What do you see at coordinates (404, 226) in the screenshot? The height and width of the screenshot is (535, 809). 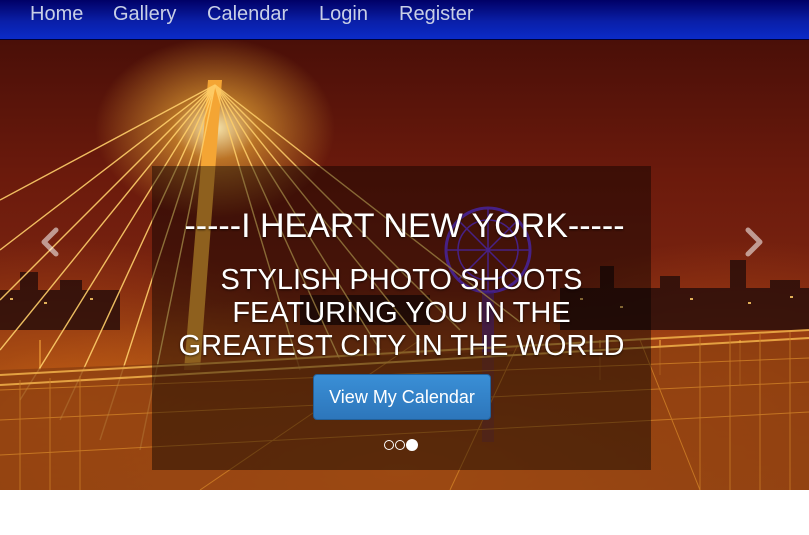 I see `carousel-headline: -----I HEART NEW YORK-----` at bounding box center [404, 226].